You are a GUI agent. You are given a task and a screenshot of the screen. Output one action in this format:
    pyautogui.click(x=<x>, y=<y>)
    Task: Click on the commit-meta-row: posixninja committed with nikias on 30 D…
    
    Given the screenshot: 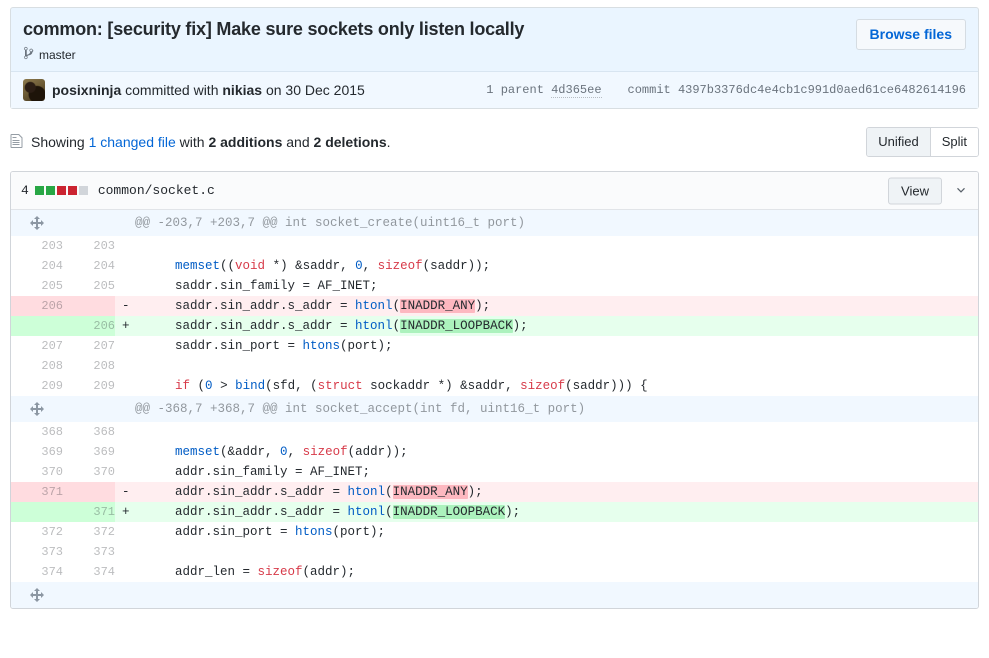 What is the action you would take?
    pyautogui.click(x=494, y=90)
    